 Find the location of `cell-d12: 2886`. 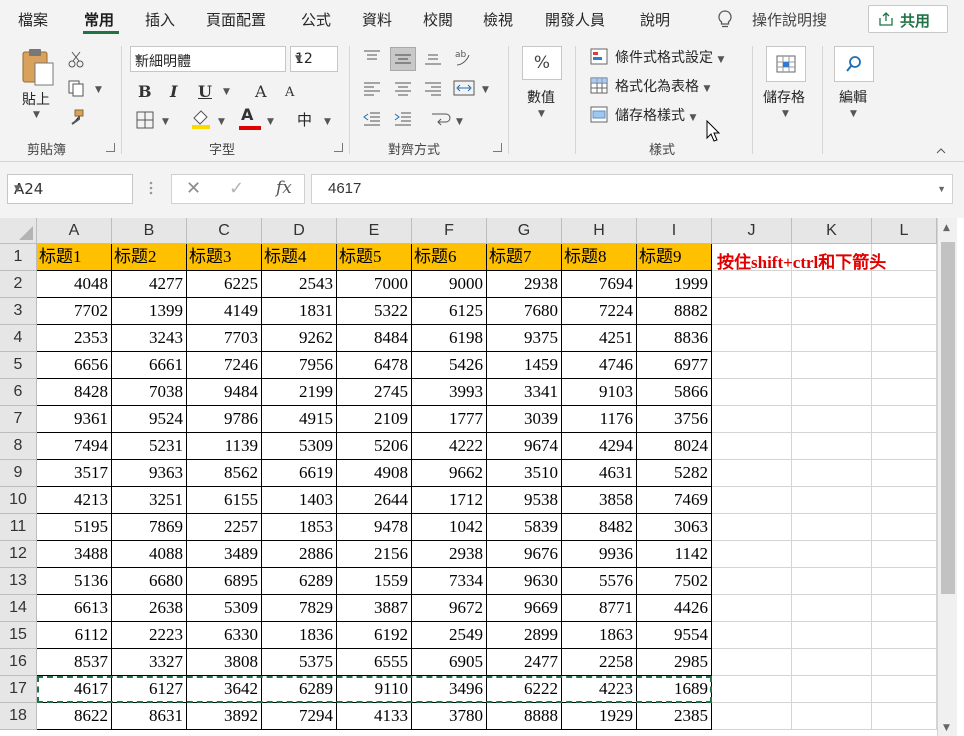

cell-d12: 2886 is located at coordinates (299, 554).